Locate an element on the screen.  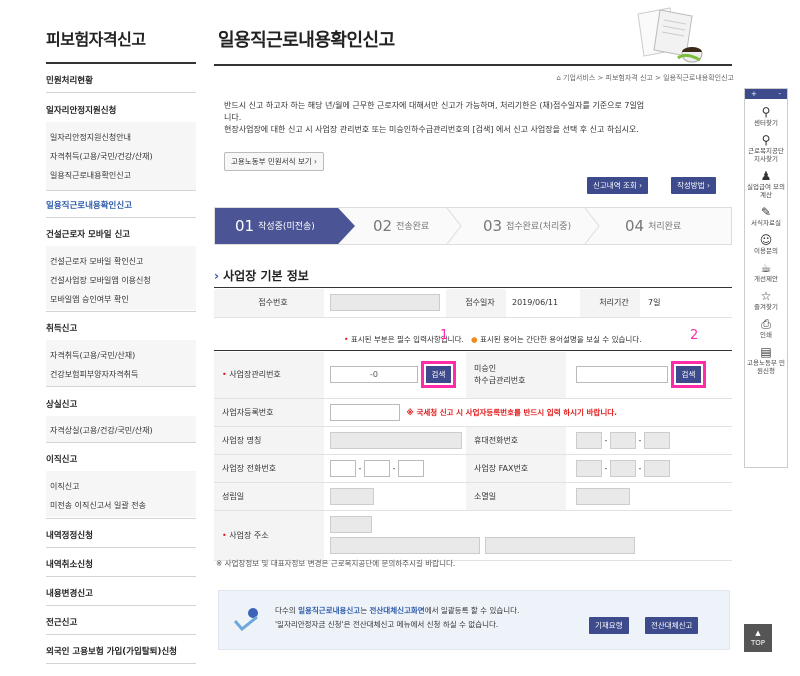
cup-icon: ☕ is located at coordinates (766, 268).